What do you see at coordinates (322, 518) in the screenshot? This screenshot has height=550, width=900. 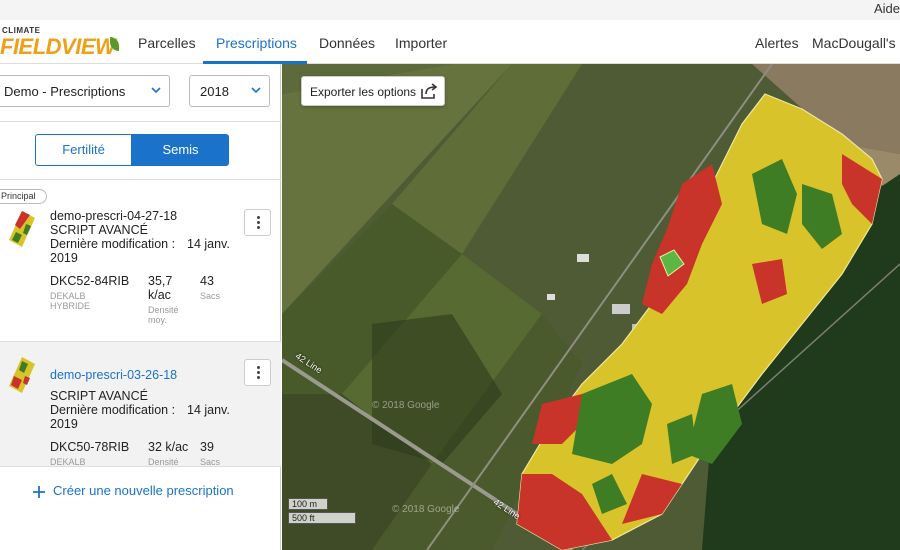 I see `scale-feet: 500 ft` at bounding box center [322, 518].